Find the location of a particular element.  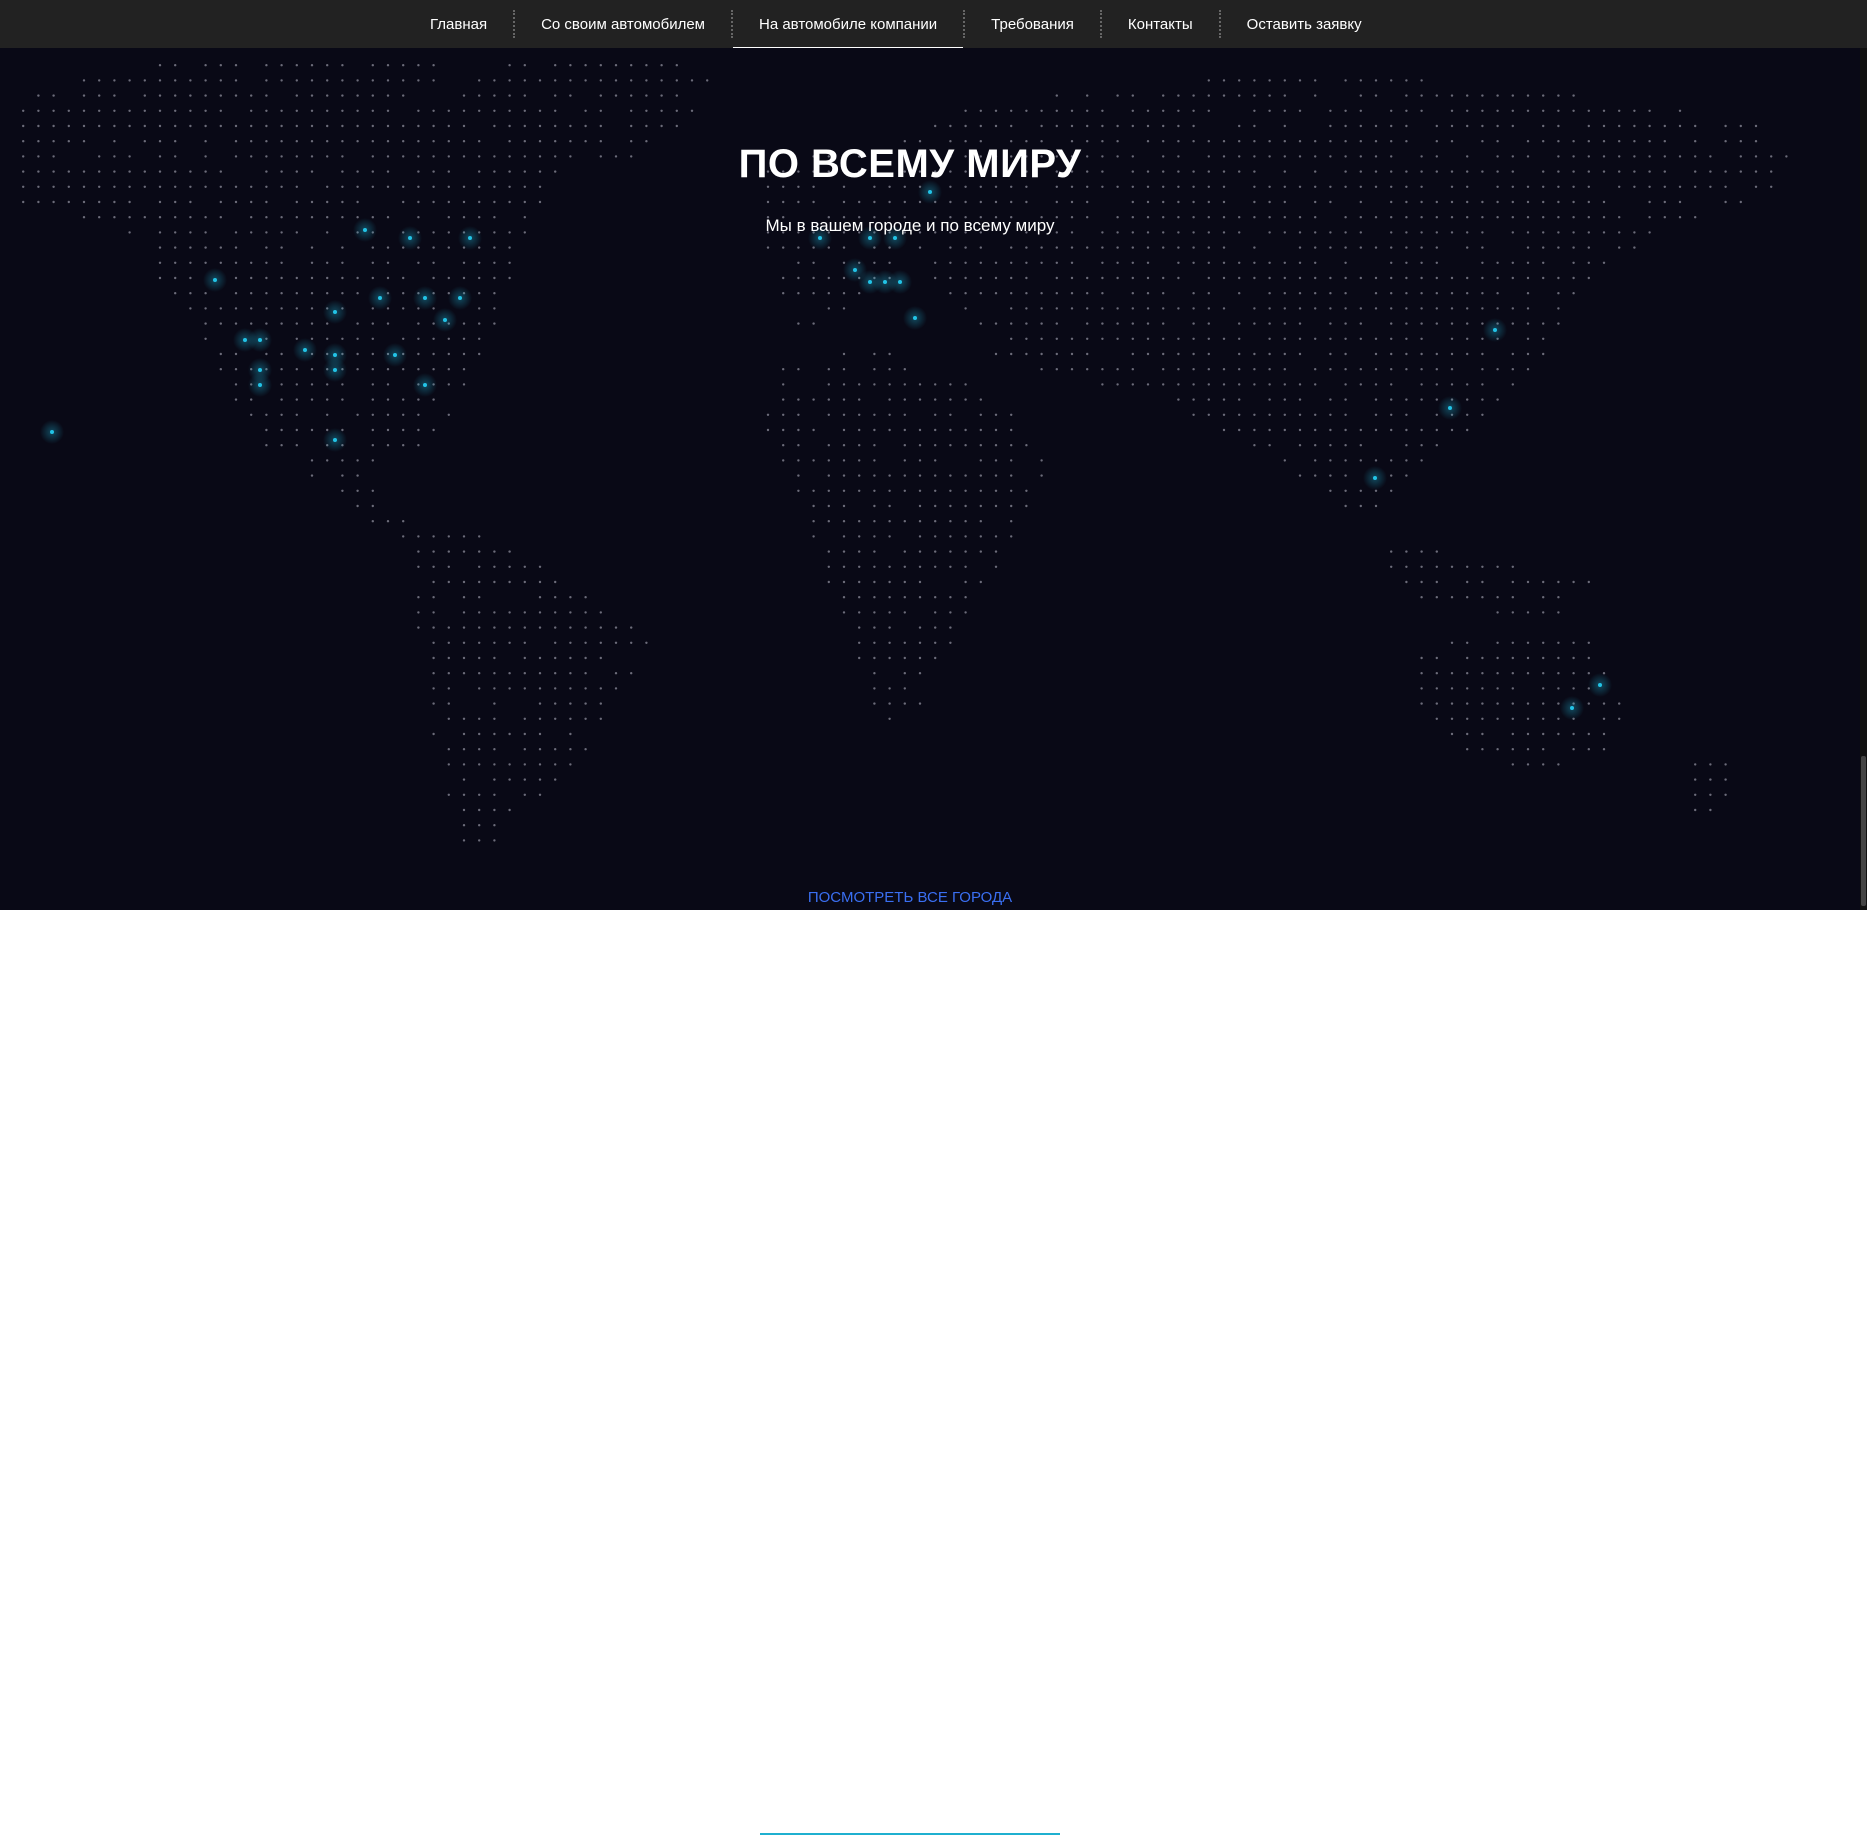

scrollbar-thumb is located at coordinates (1863, 831).